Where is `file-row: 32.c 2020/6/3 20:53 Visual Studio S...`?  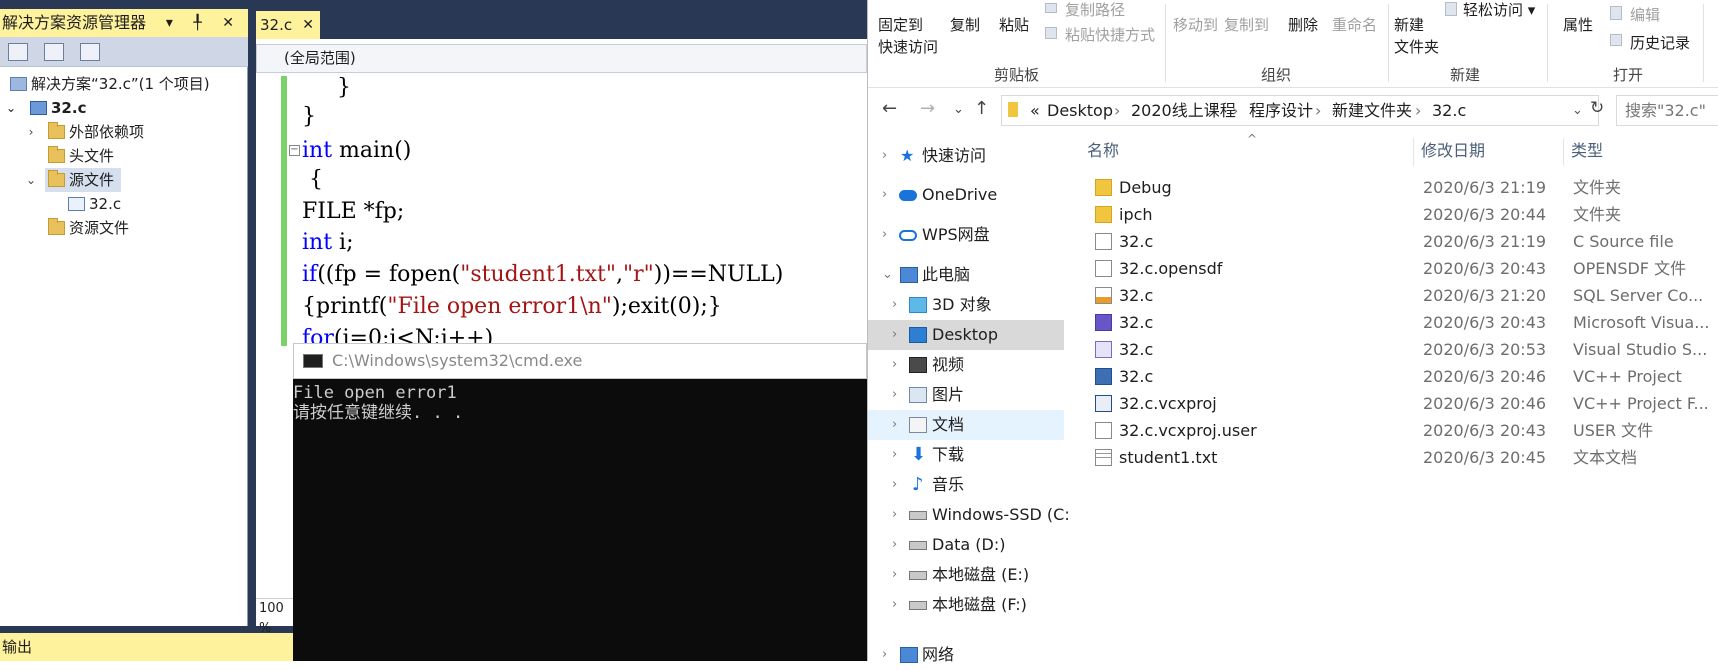
file-row: 32.c 2020/6/3 20:53 Visual Studio S... is located at coordinates (1402, 349).